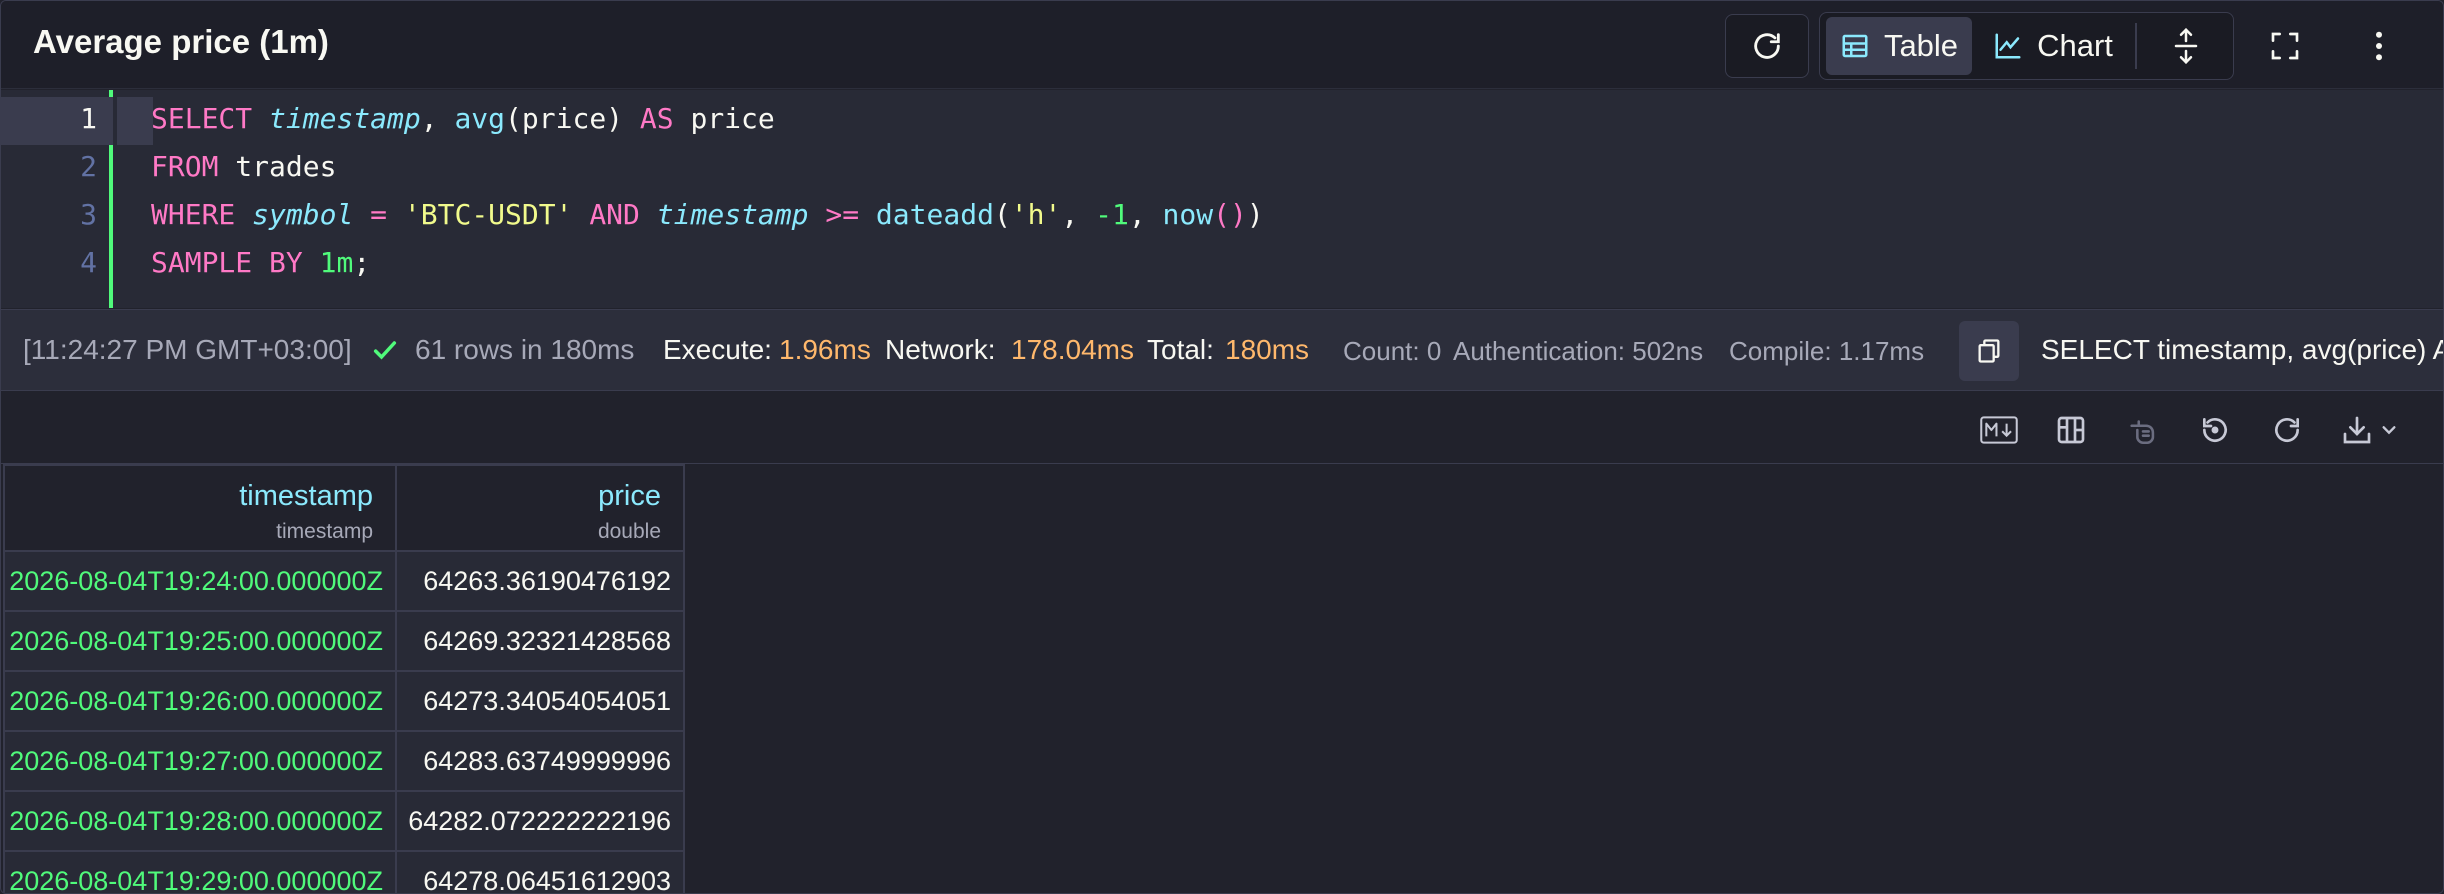 This screenshot has width=2444, height=894. I want to click on line-number: 1, so click(88, 118).